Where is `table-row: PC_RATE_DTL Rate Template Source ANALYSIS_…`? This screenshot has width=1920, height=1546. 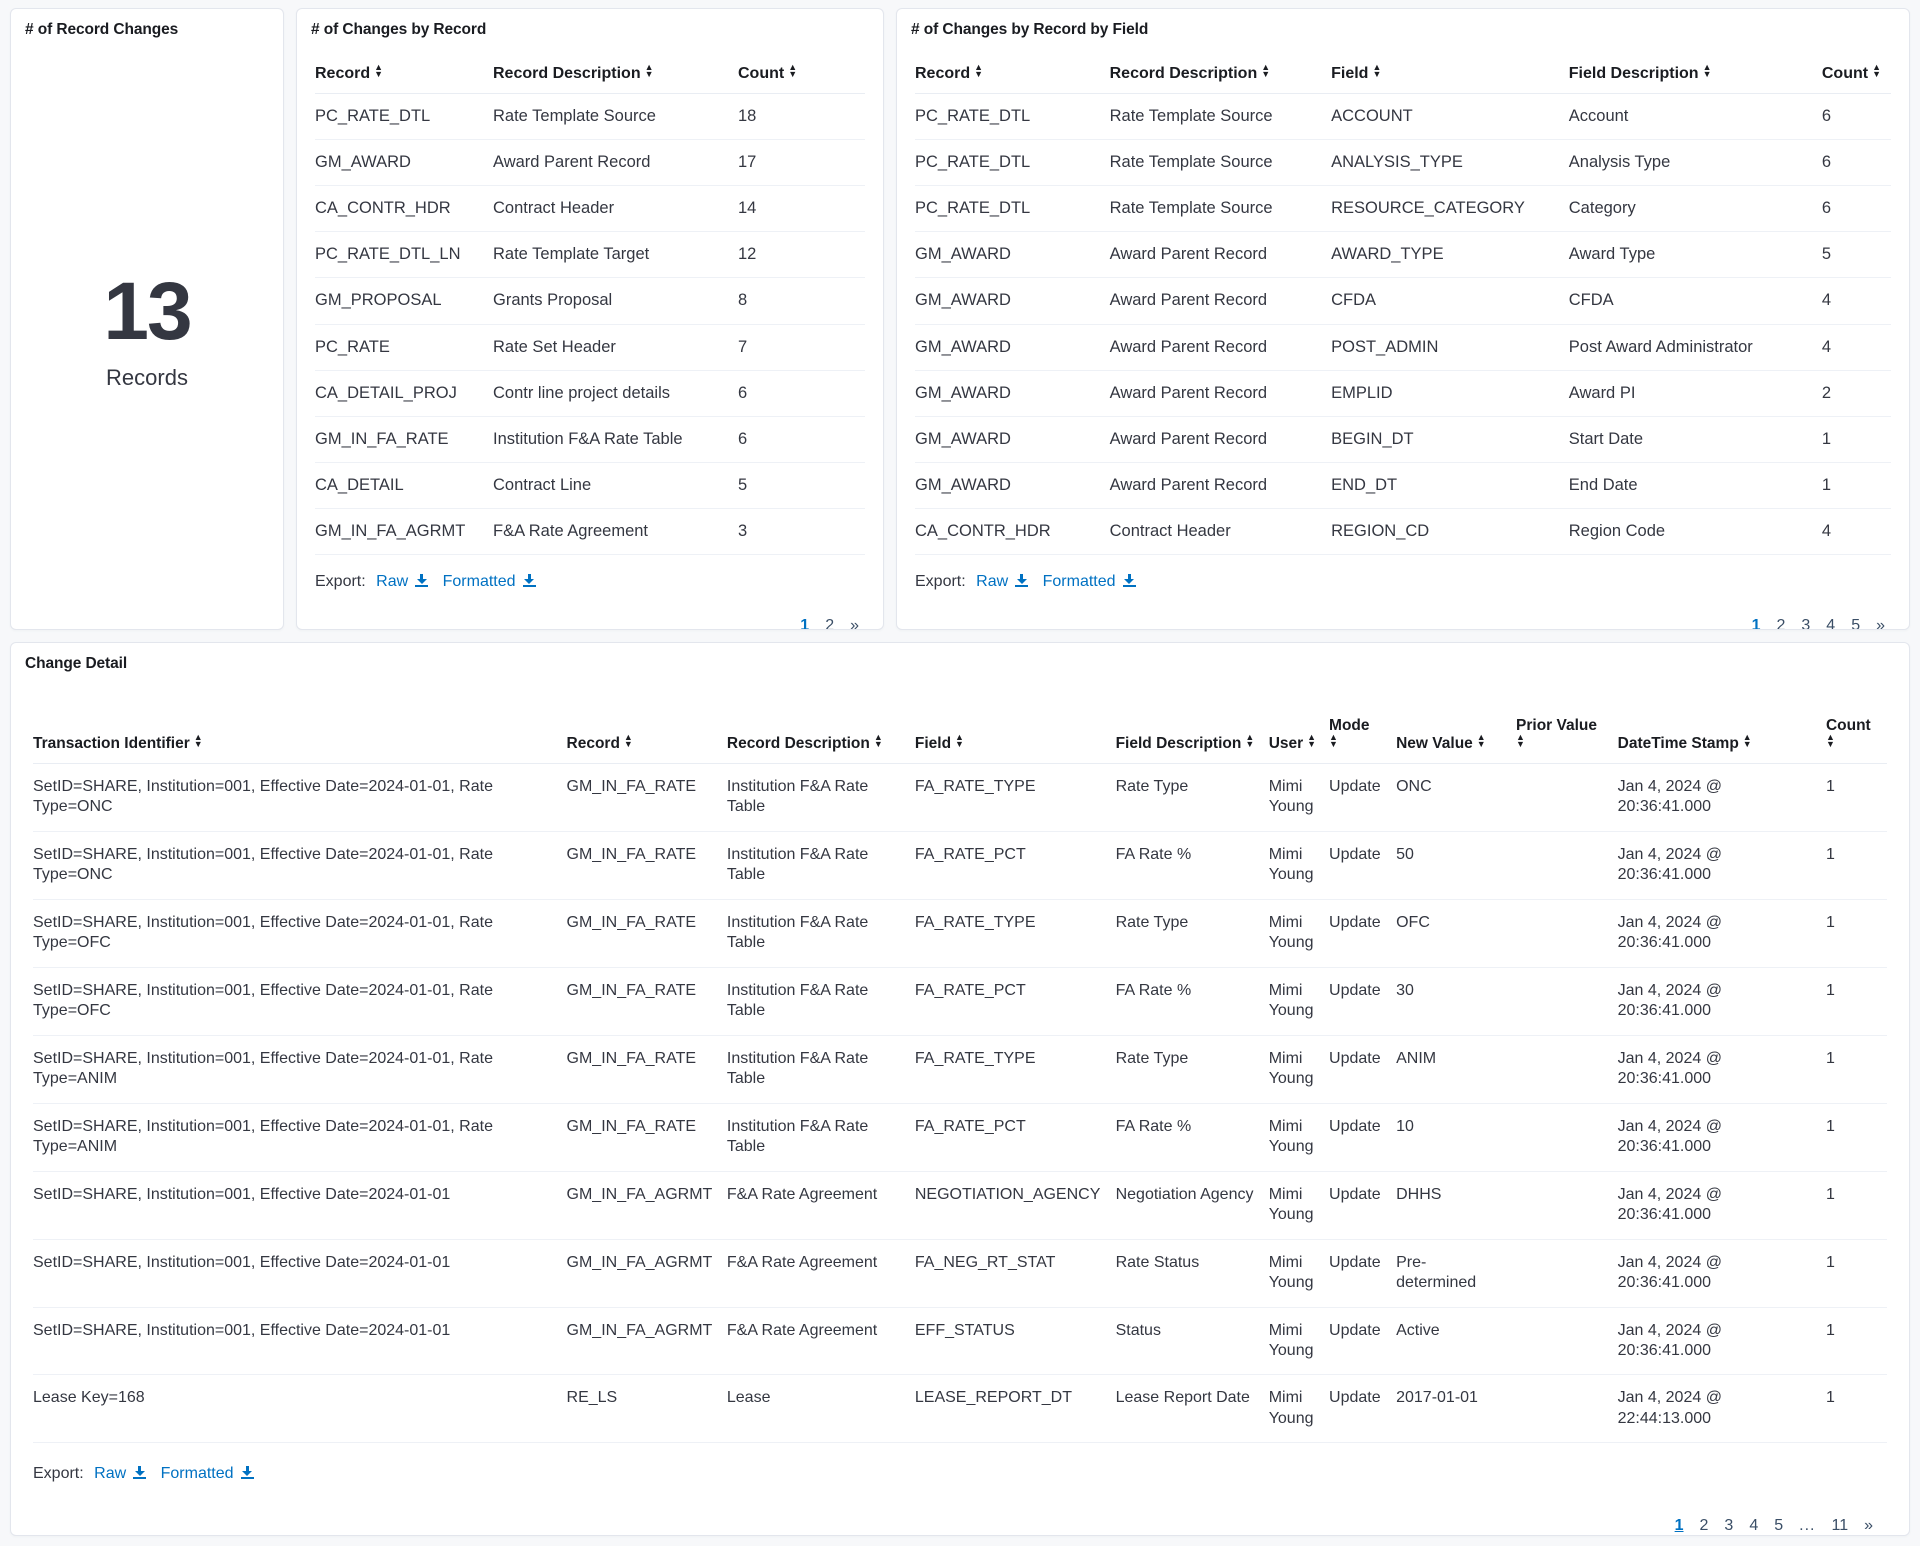 table-row: PC_RATE_DTL Rate Template Source ANALYSIS_… is located at coordinates (1403, 163).